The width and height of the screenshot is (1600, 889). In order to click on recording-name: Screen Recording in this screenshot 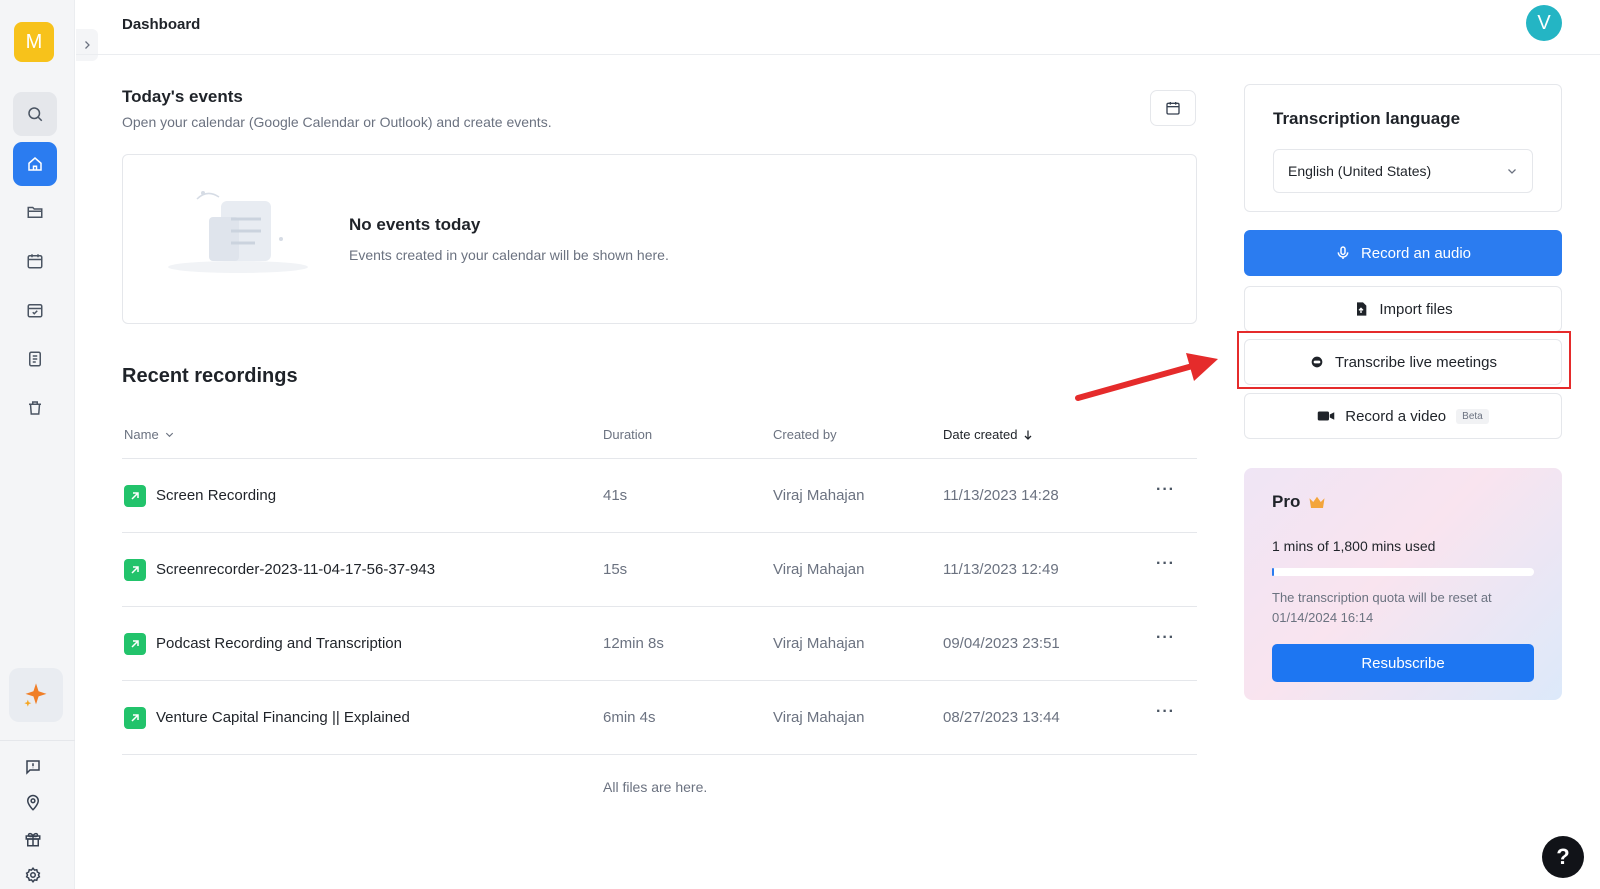, I will do `click(216, 495)`.